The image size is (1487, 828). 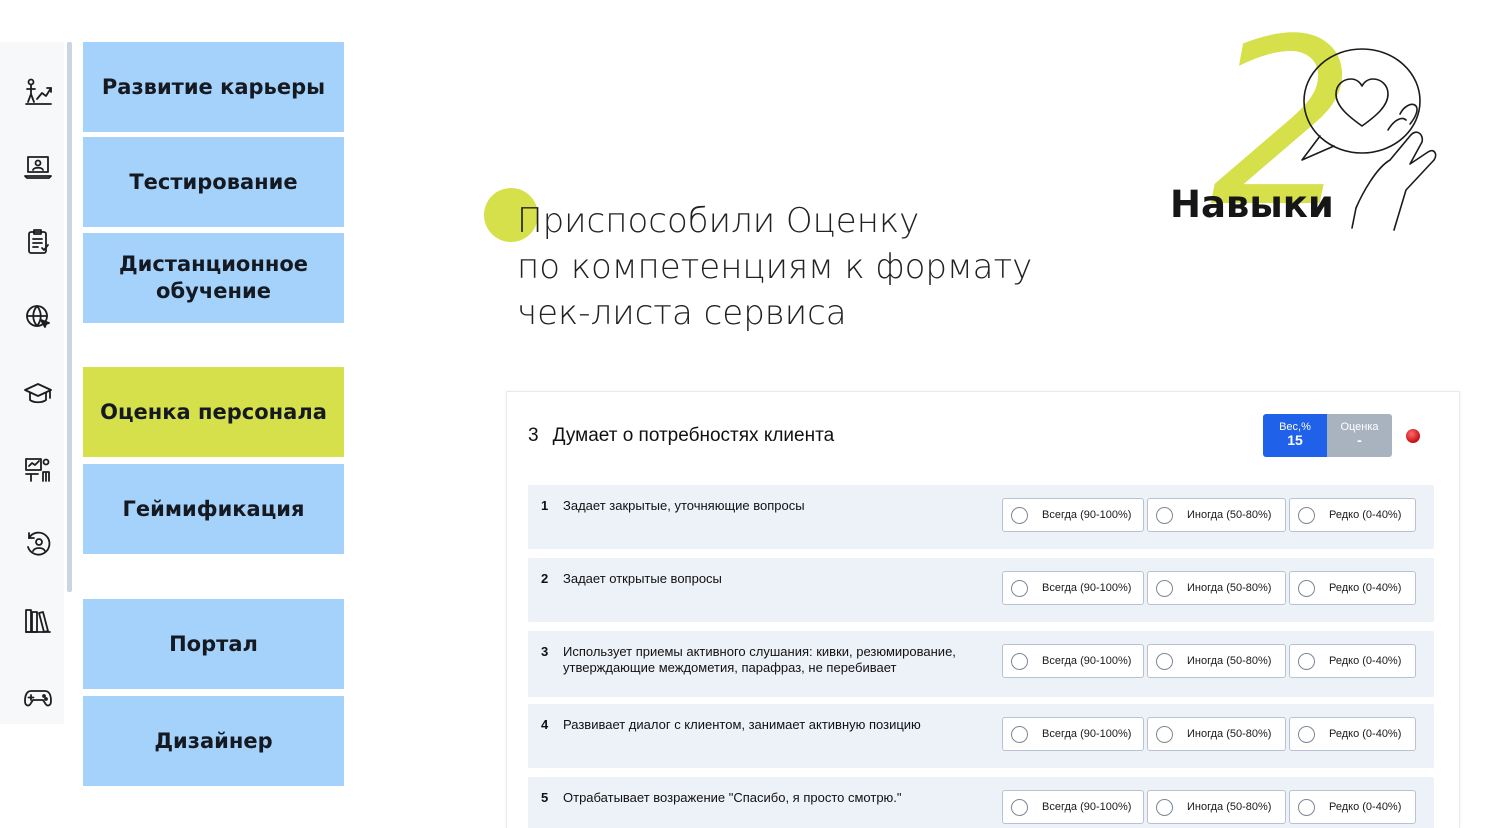 I want to click on score-chip: Оценка -, so click(x=1359, y=435).